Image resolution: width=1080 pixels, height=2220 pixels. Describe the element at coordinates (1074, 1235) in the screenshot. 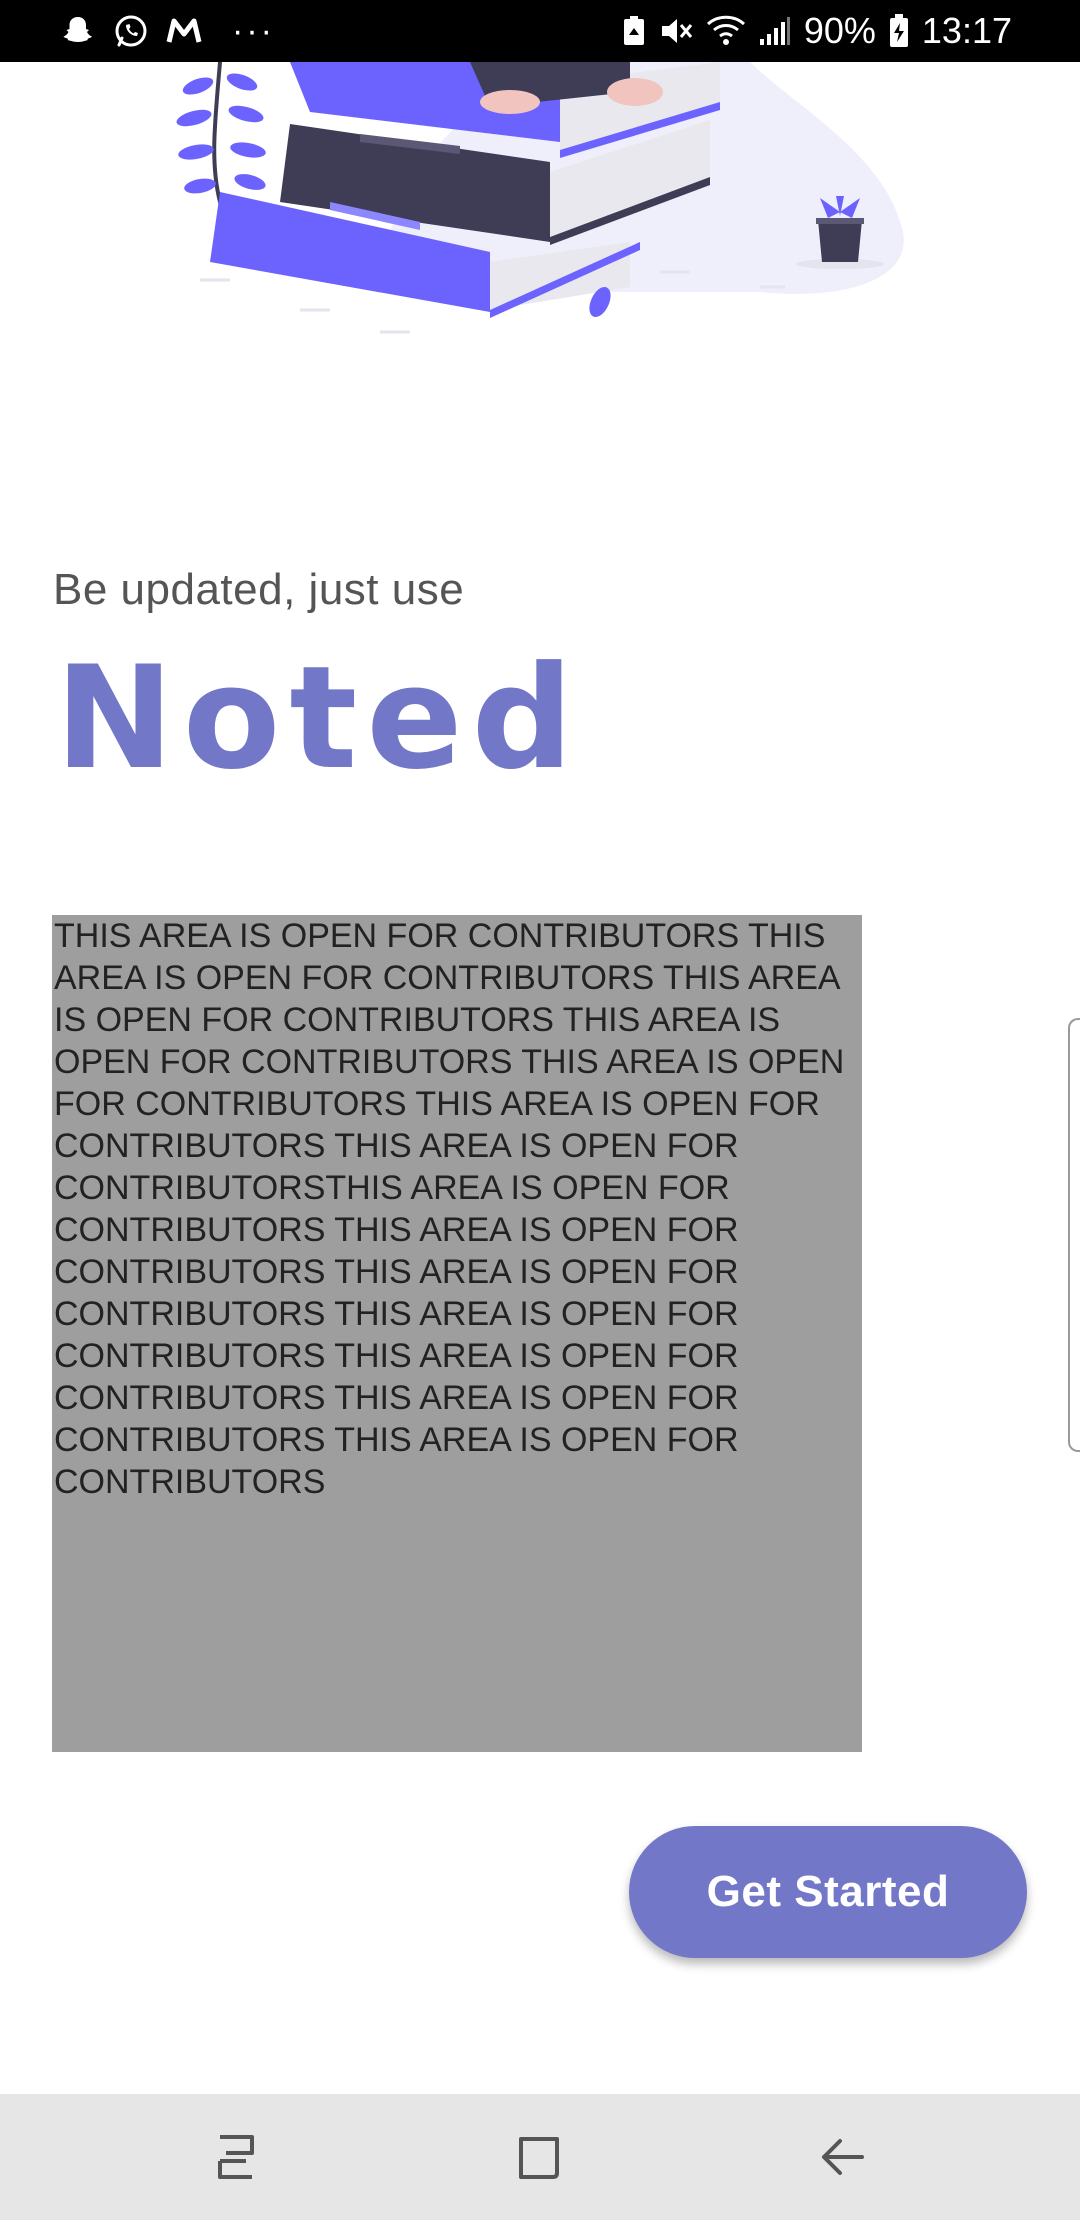

I see `edge-panel-handle` at that location.